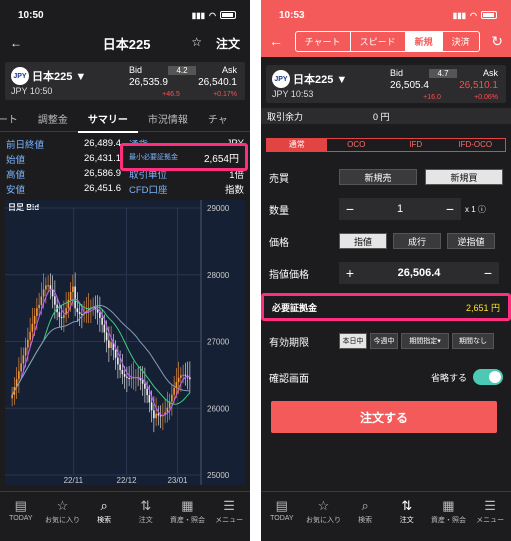 The image size is (511, 541). What do you see at coordinates (297, 145) in the screenshot?
I see `order-type-normal: 通常` at bounding box center [297, 145].